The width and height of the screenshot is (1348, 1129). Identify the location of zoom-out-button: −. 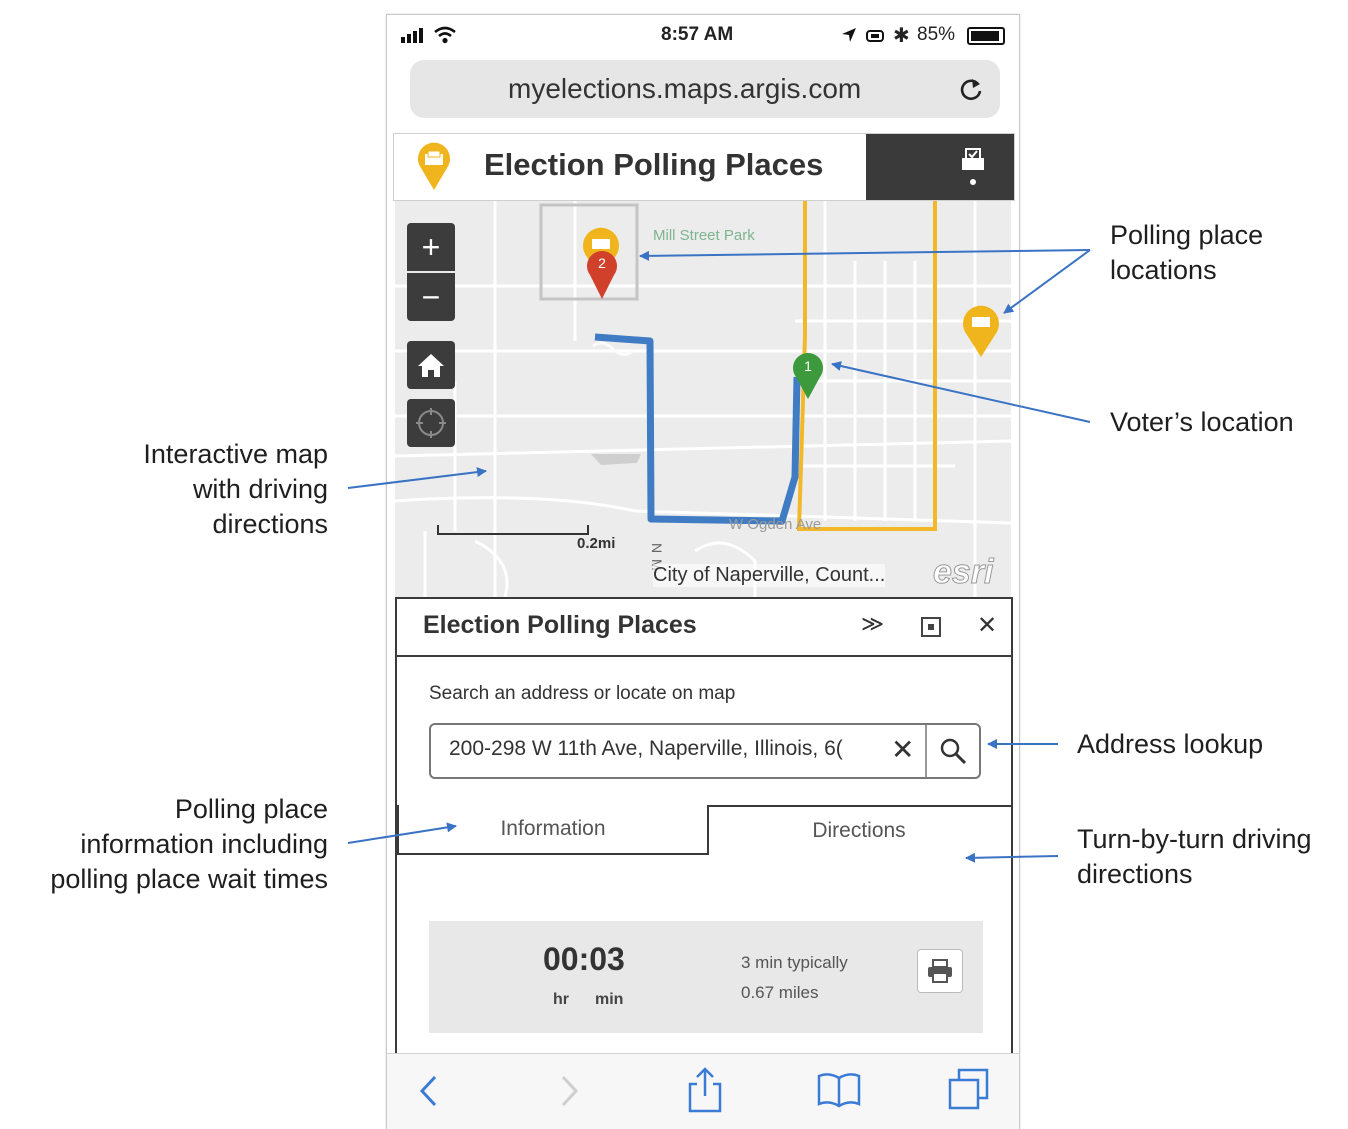
(431, 297).